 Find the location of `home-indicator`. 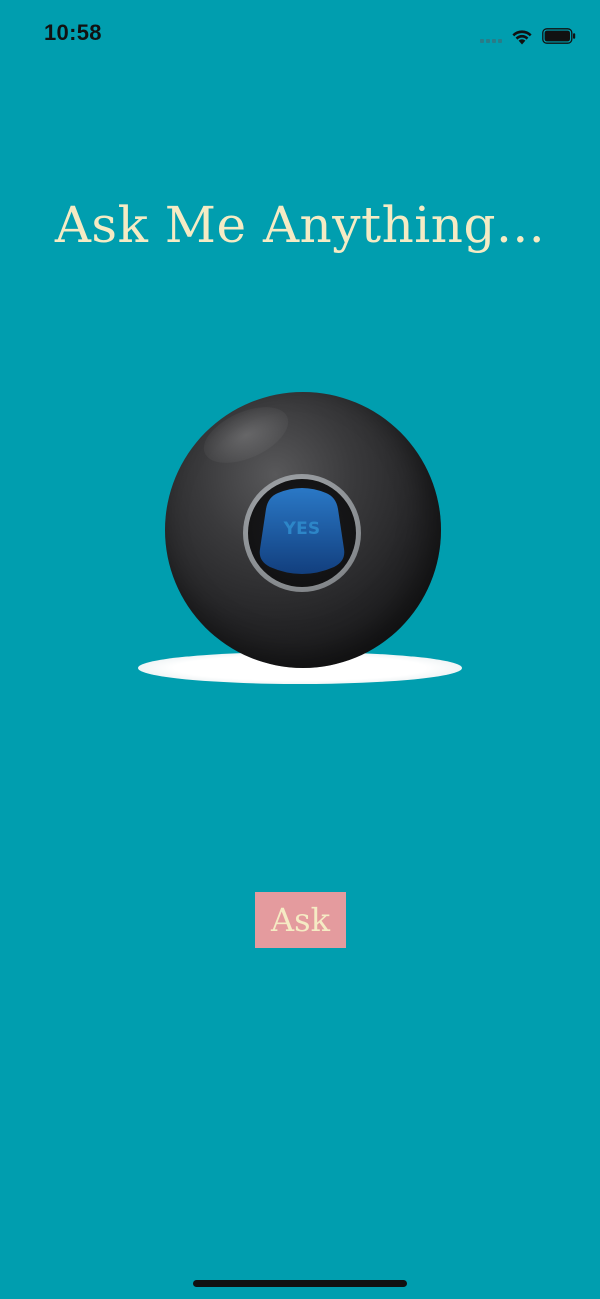

home-indicator is located at coordinates (300, 1283).